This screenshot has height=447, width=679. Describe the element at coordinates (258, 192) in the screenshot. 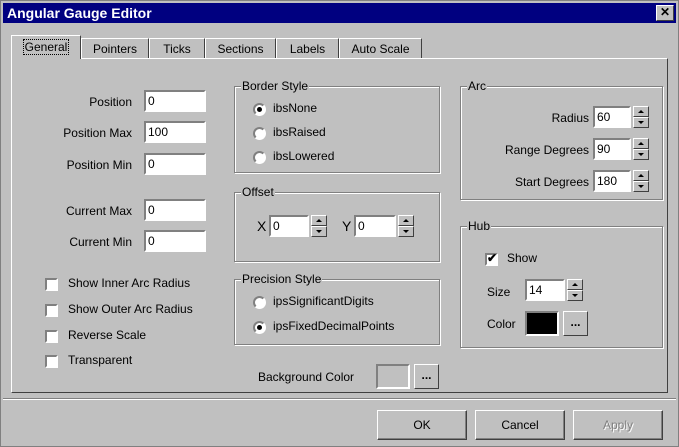

I see `offset-title: Offset` at that location.